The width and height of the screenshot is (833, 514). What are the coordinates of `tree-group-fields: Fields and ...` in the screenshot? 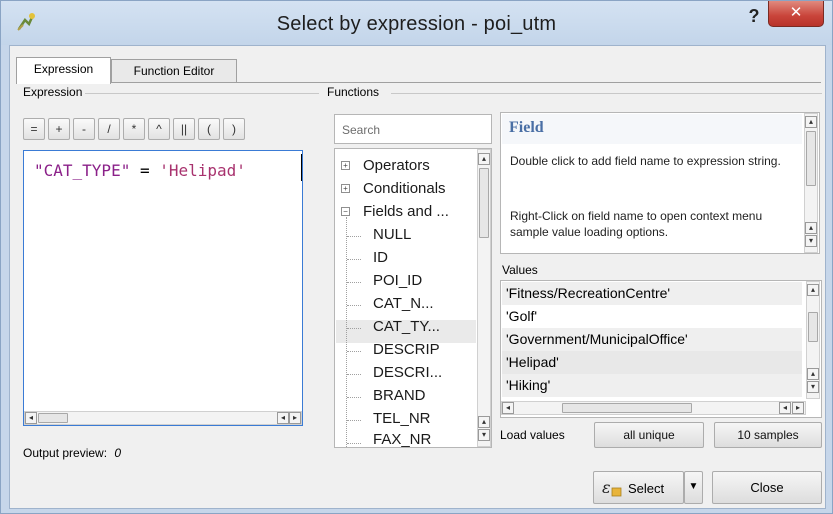 It's located at (406, 211).